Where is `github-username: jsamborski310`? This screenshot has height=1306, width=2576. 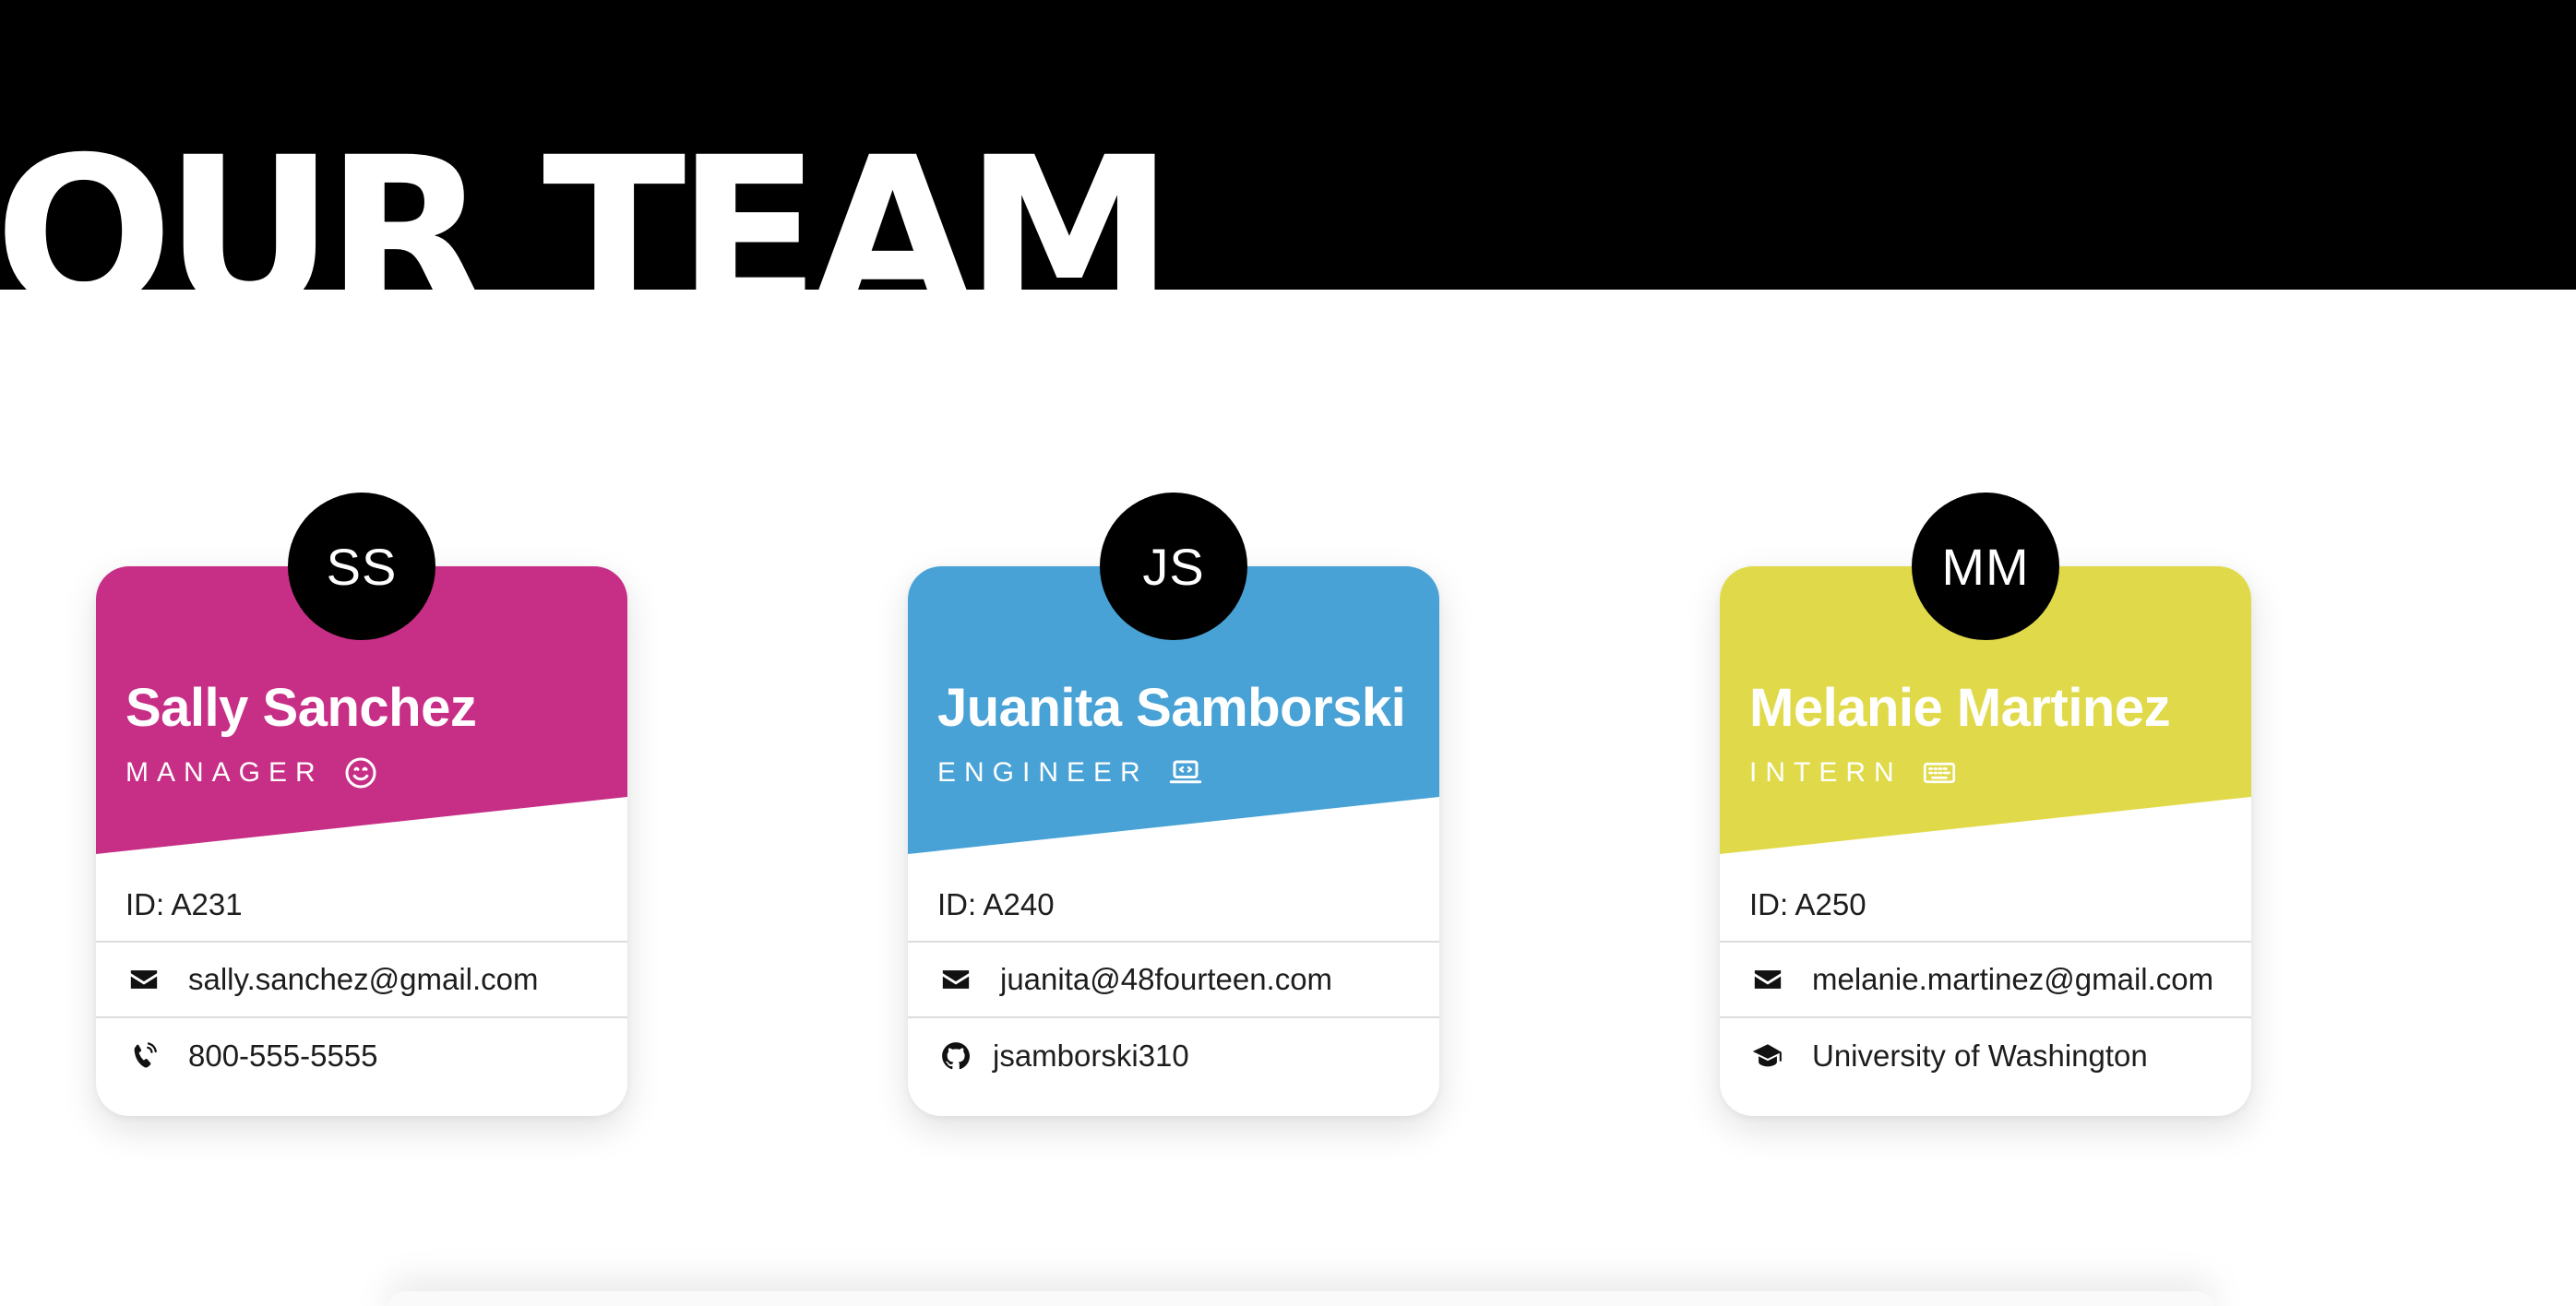
github-username: jsamborski310 is located at coordinates (1091, 1056).